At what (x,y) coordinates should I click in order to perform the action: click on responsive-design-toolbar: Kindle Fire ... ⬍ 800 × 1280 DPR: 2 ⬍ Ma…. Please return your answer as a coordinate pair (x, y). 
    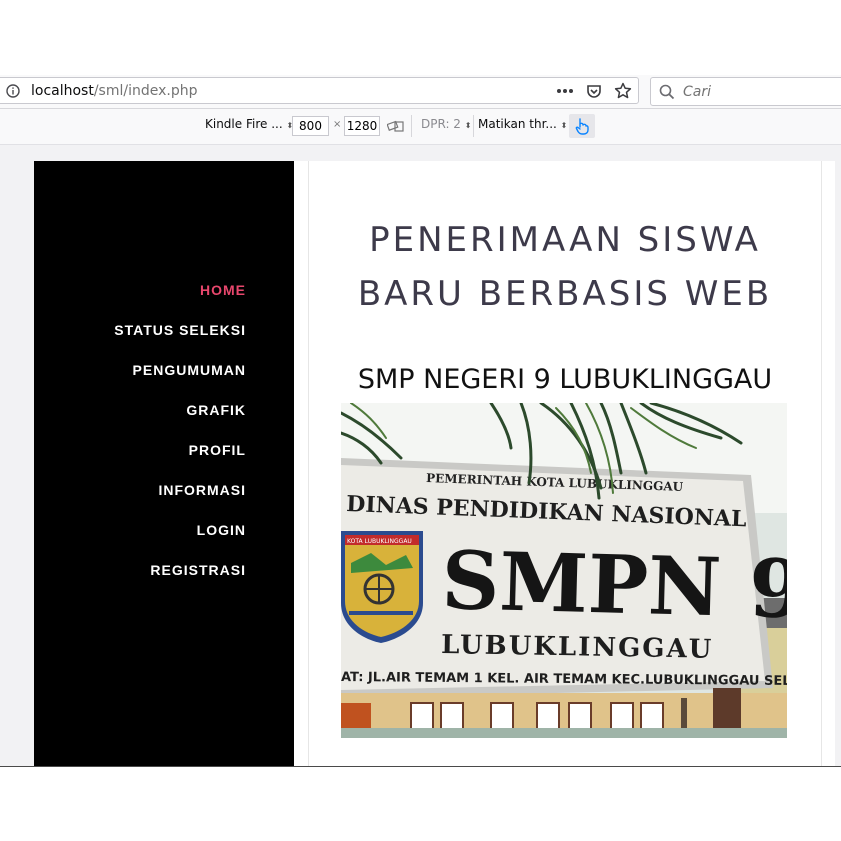
    Looking at the image, I should click on (420, 127).